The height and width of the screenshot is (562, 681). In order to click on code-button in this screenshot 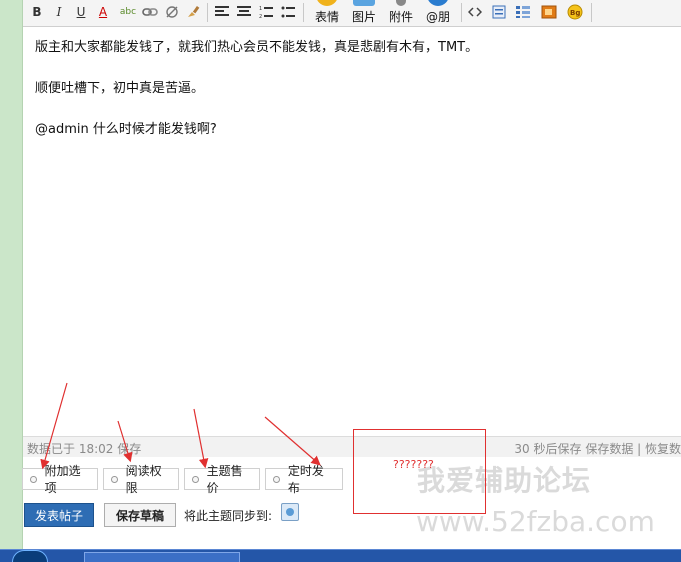, I will do `click(475, 12)`.